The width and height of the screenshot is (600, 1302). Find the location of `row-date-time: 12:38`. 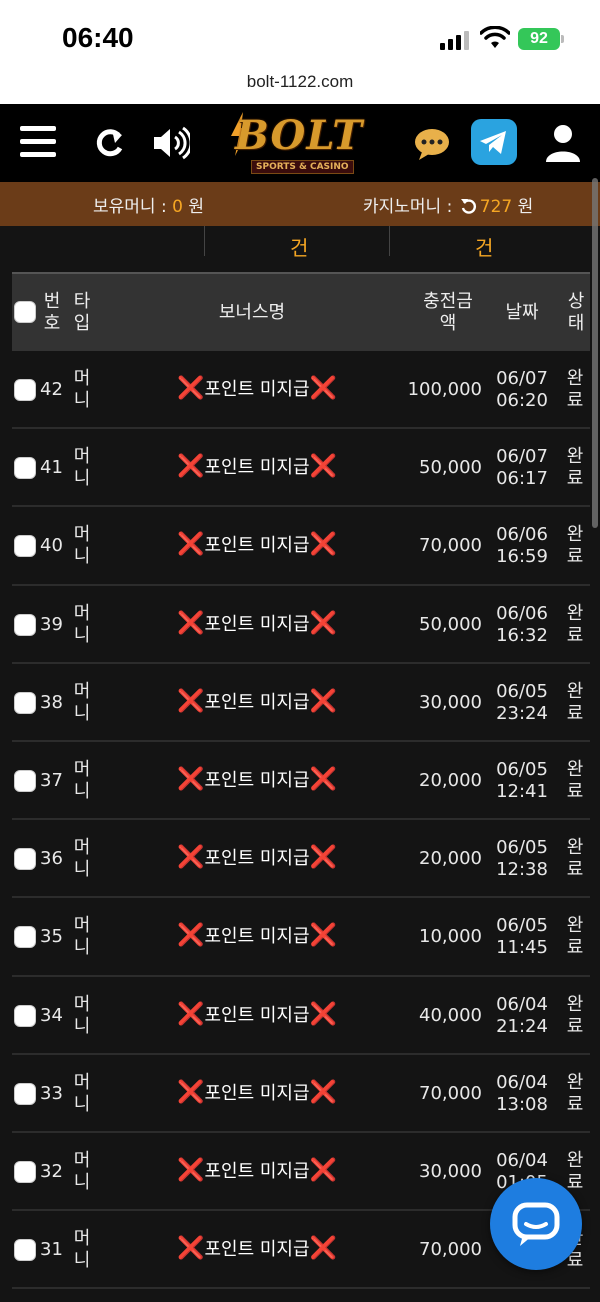

row-date-time: 12:38 is located at coordinates (522, 870).